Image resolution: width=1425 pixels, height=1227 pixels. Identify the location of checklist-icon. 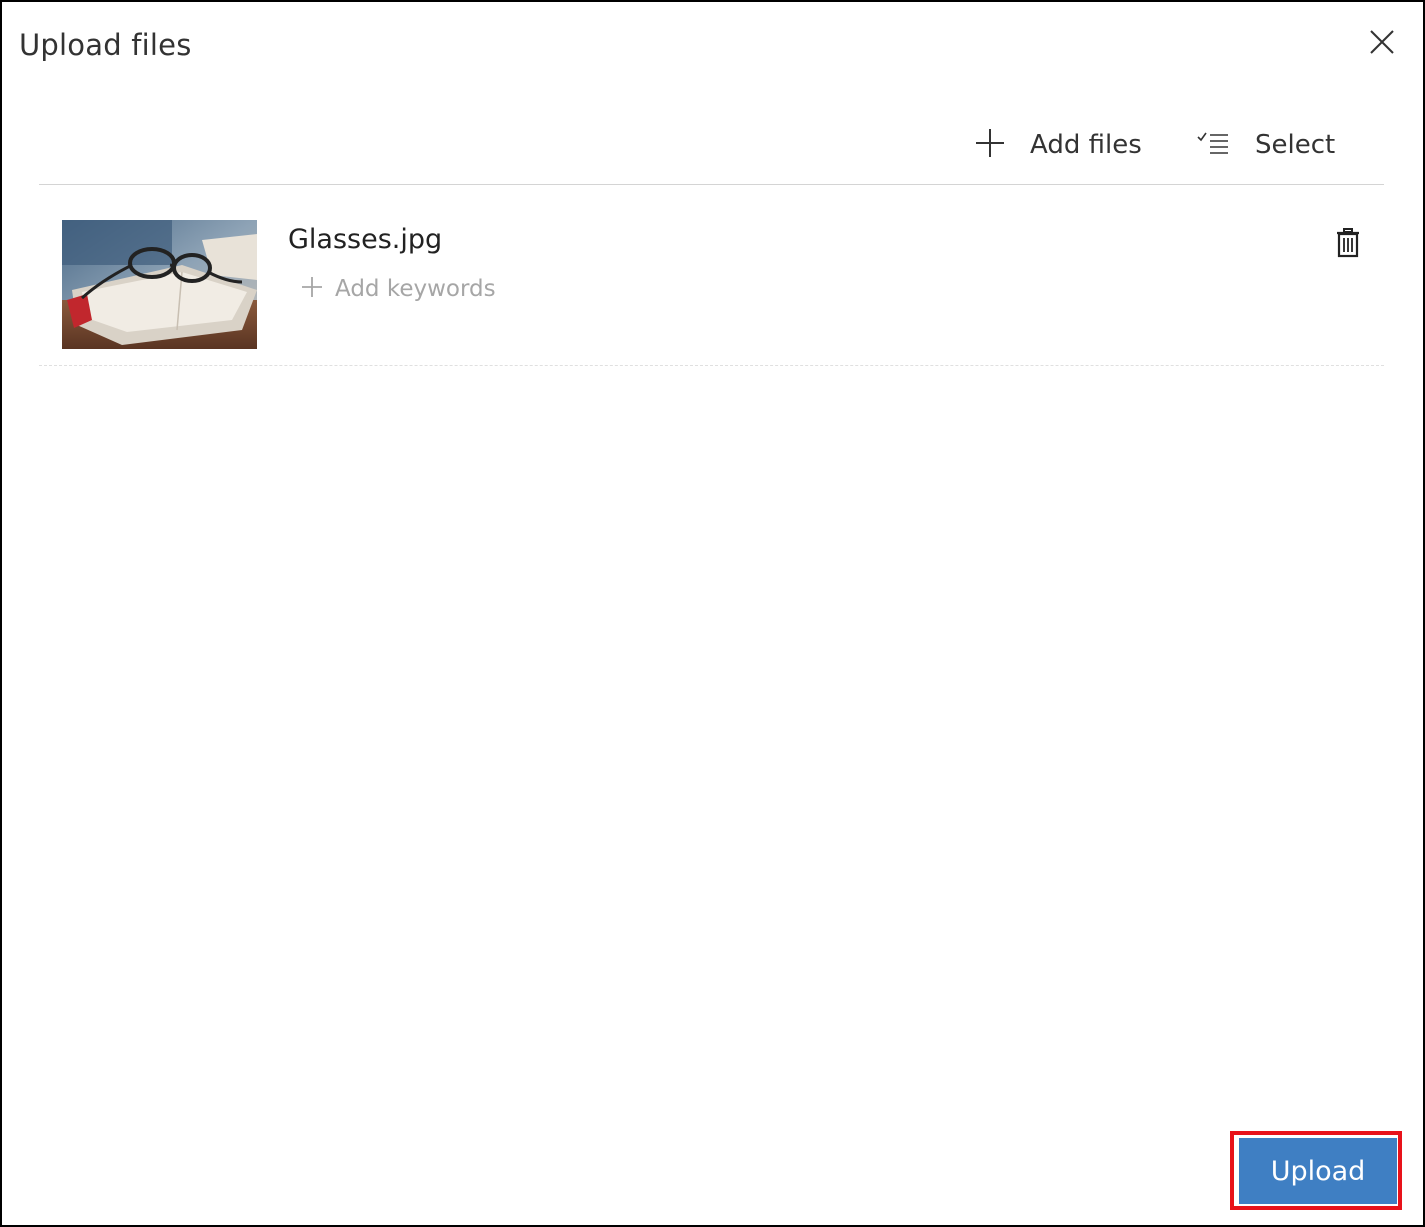
(1213, 145).